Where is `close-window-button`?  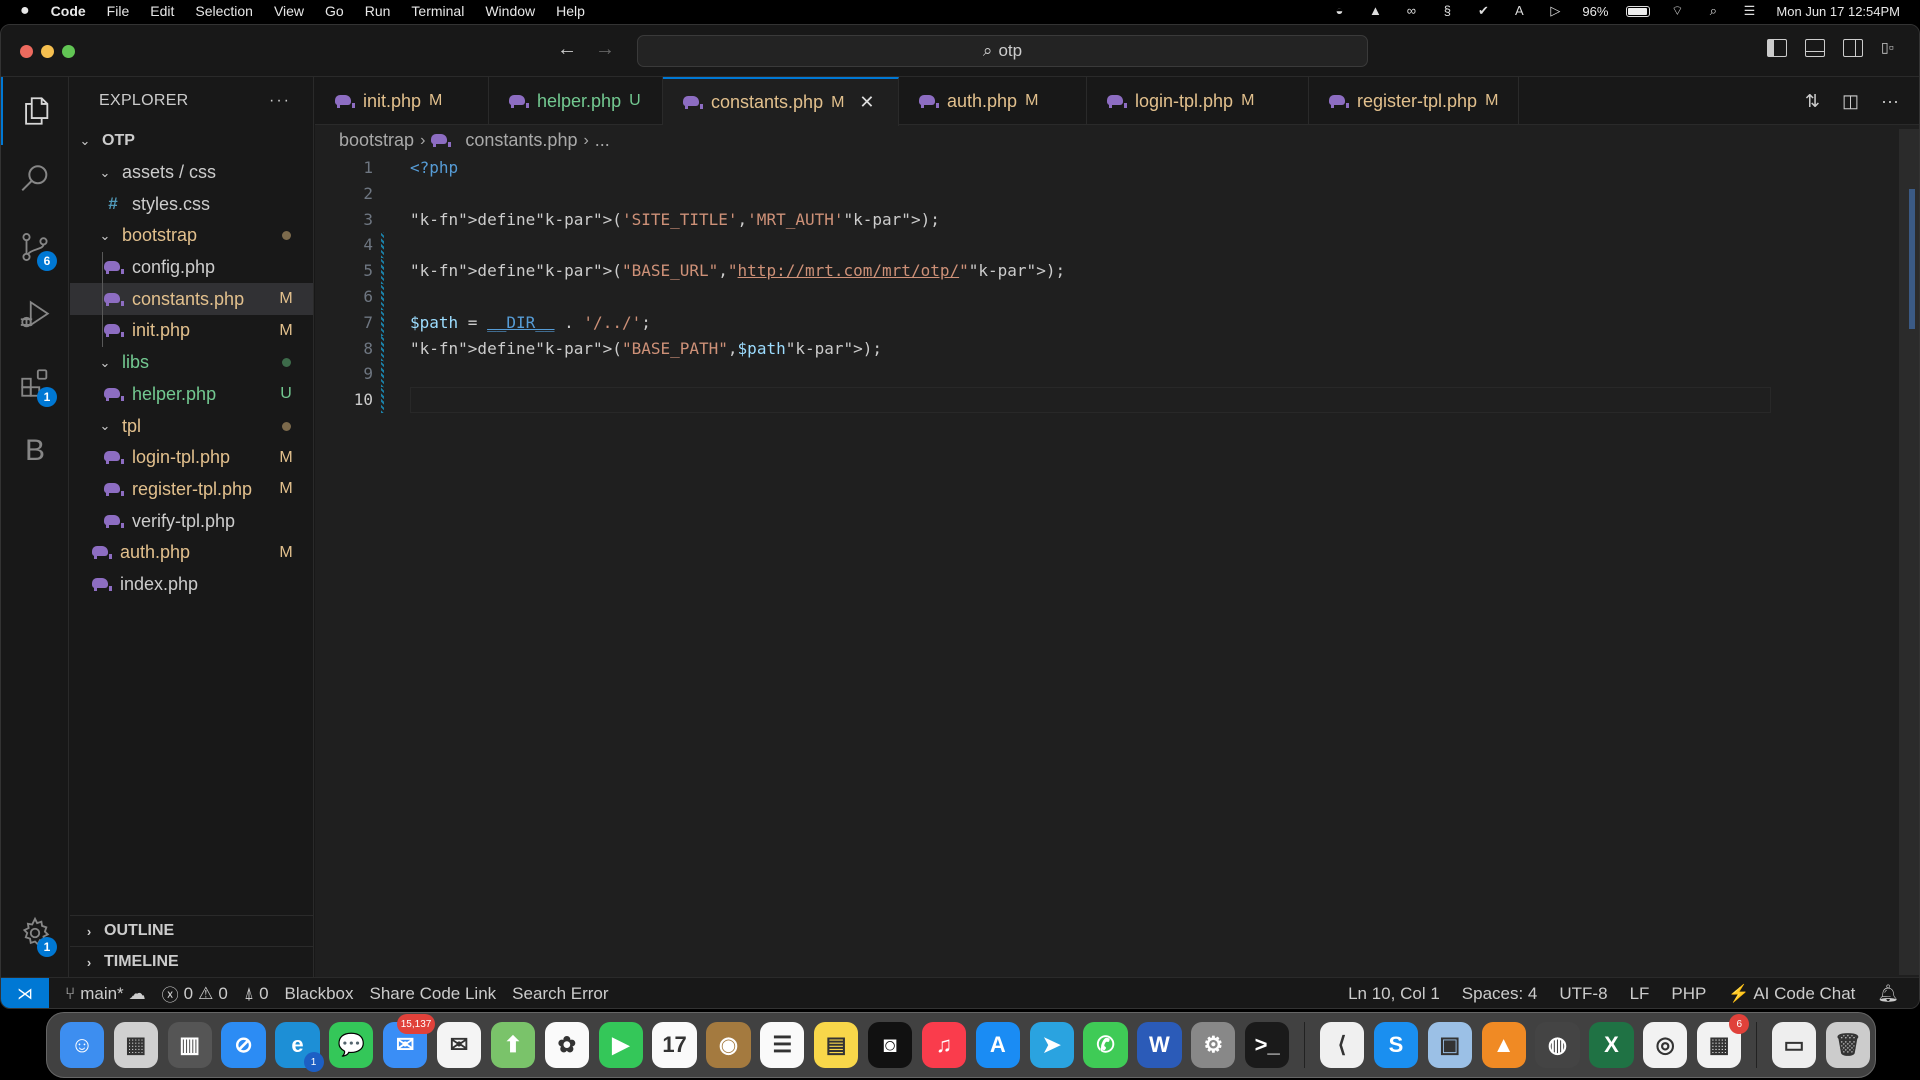 close-window-button is located at coordinates (26, 51).